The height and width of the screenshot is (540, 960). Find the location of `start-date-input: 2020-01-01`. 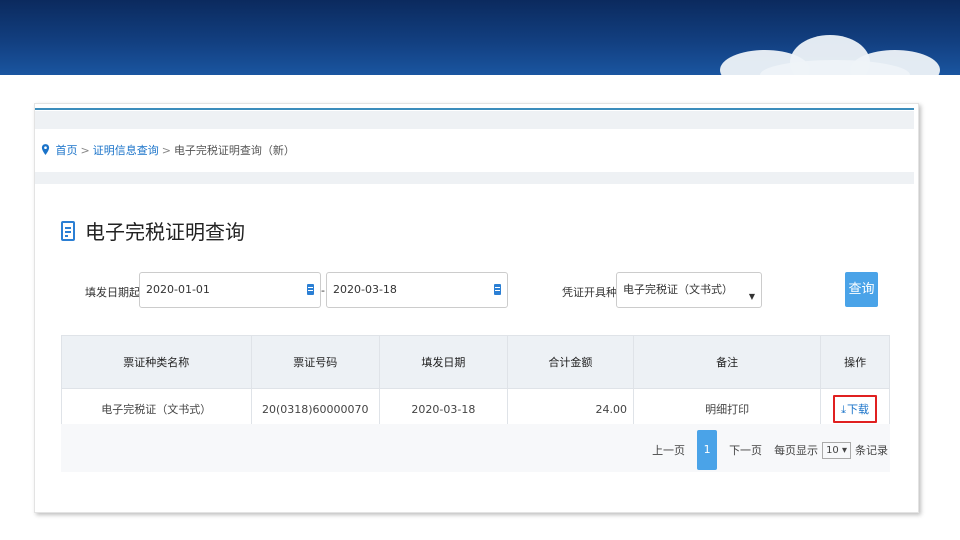

start-date-input: 2020-01-01 is located at coordinates (230, 290).